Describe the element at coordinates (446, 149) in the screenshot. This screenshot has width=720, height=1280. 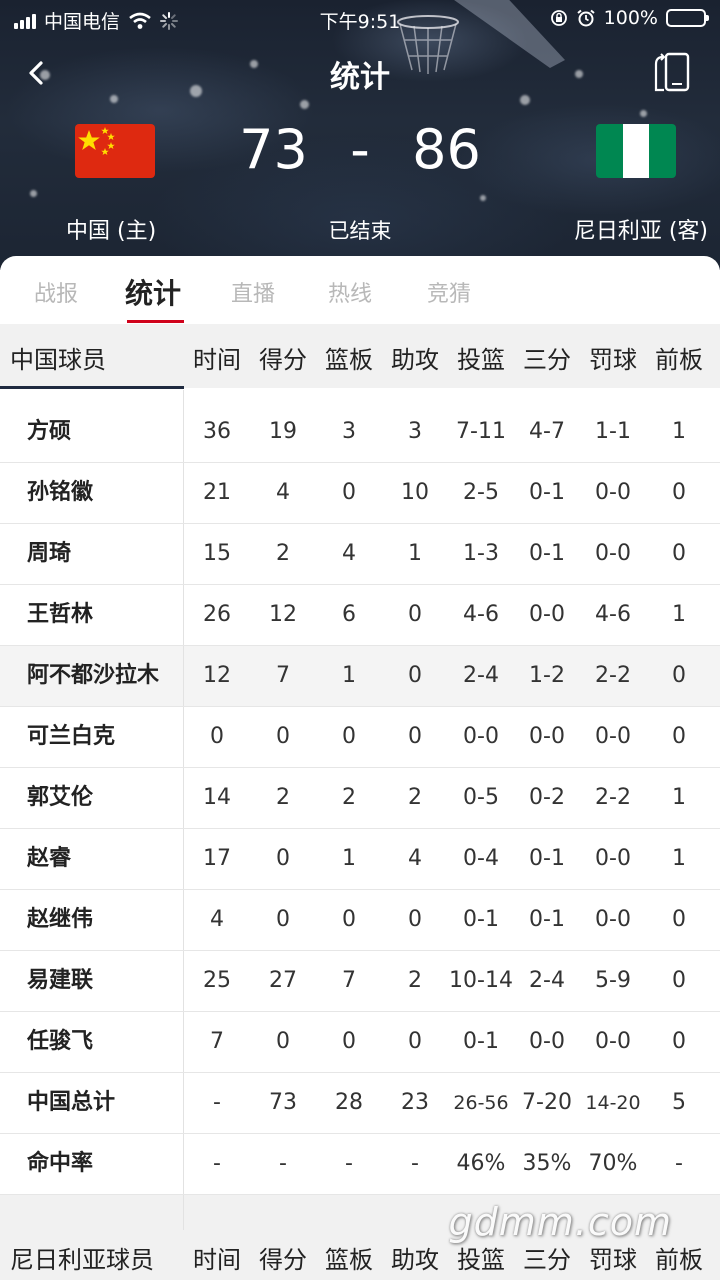
I see `away-score: 86` at that location.